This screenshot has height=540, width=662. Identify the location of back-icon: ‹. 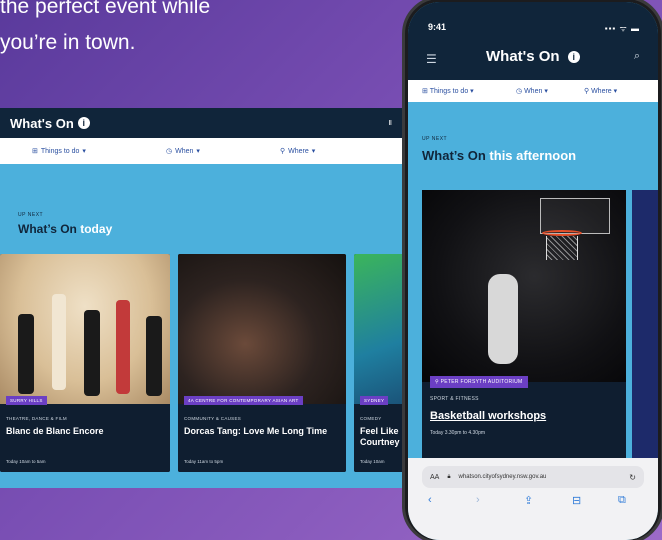
(430, 500).